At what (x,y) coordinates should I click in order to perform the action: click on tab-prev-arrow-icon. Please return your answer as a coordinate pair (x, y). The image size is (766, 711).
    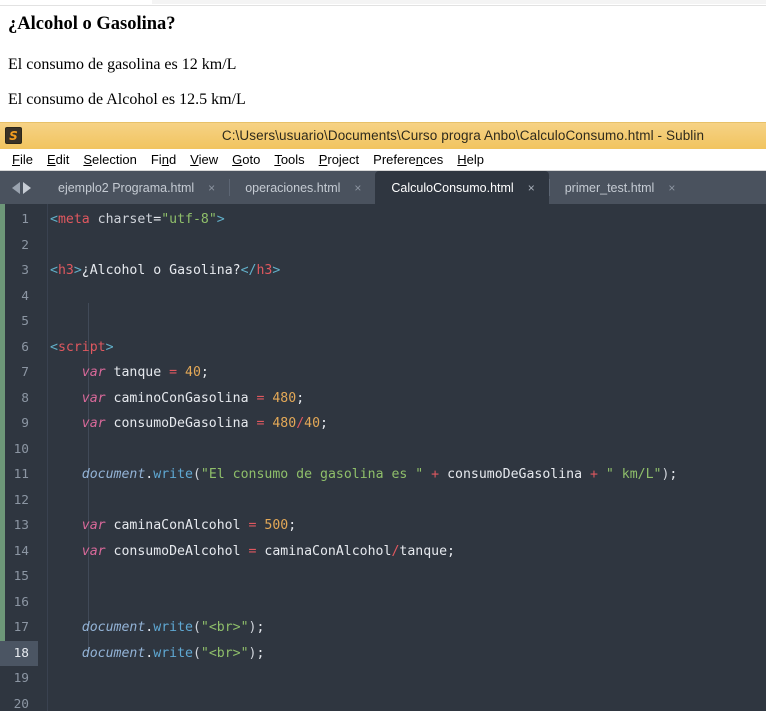
    Looking at the image, I should click on (15, 187).